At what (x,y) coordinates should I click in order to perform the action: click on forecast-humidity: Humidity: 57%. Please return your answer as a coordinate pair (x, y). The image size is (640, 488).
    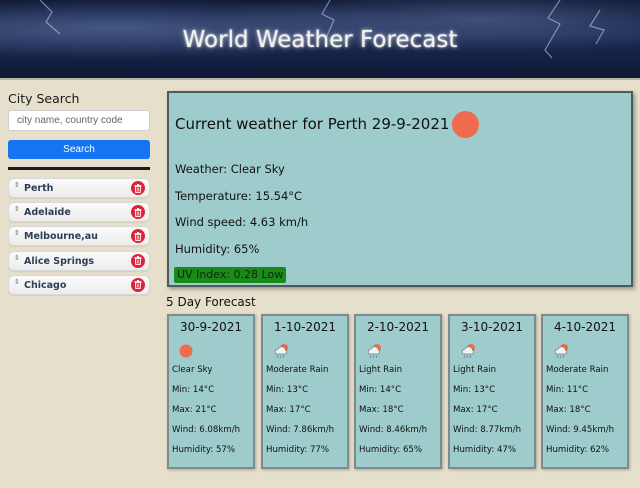
    Looking at the image, I should click on (204, 450).